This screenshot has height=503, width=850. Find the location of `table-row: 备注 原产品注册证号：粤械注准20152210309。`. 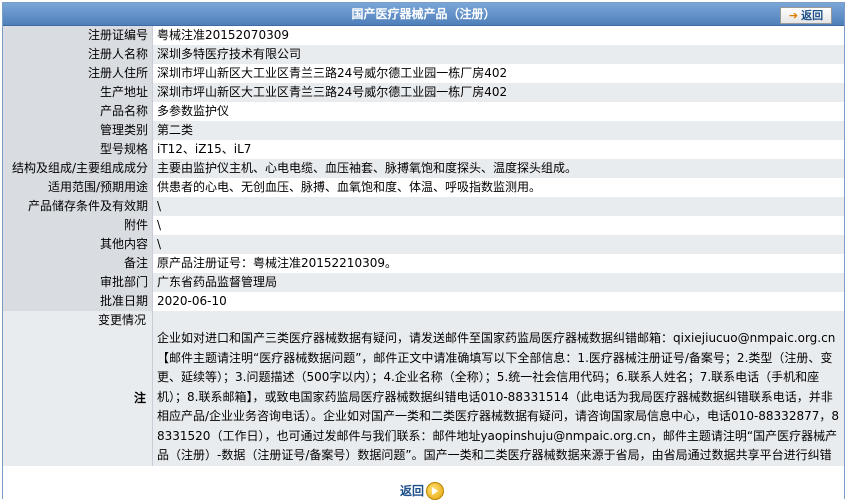

table-row: 备注 原产品注册证号：粤械注准20152210309。 is located at coordinates (423, 263).